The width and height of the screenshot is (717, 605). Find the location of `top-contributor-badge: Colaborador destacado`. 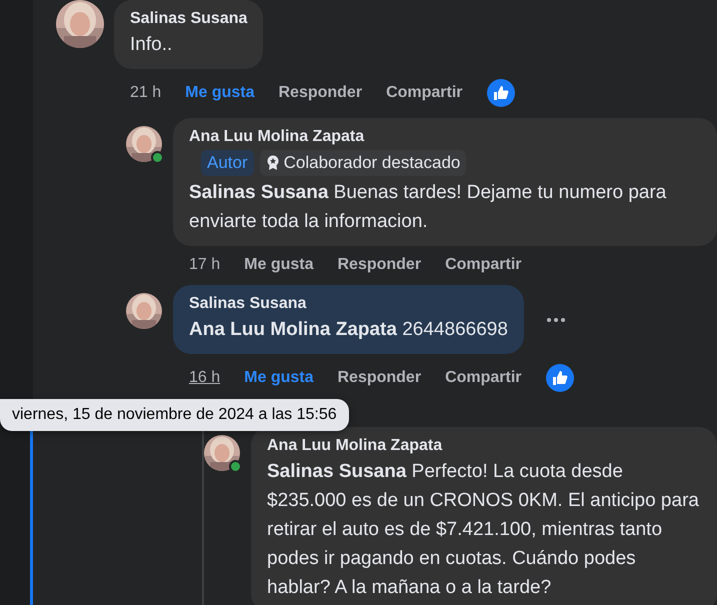

top-contributor-badge: Colaborador destacado is located at coordinates (363, 163).